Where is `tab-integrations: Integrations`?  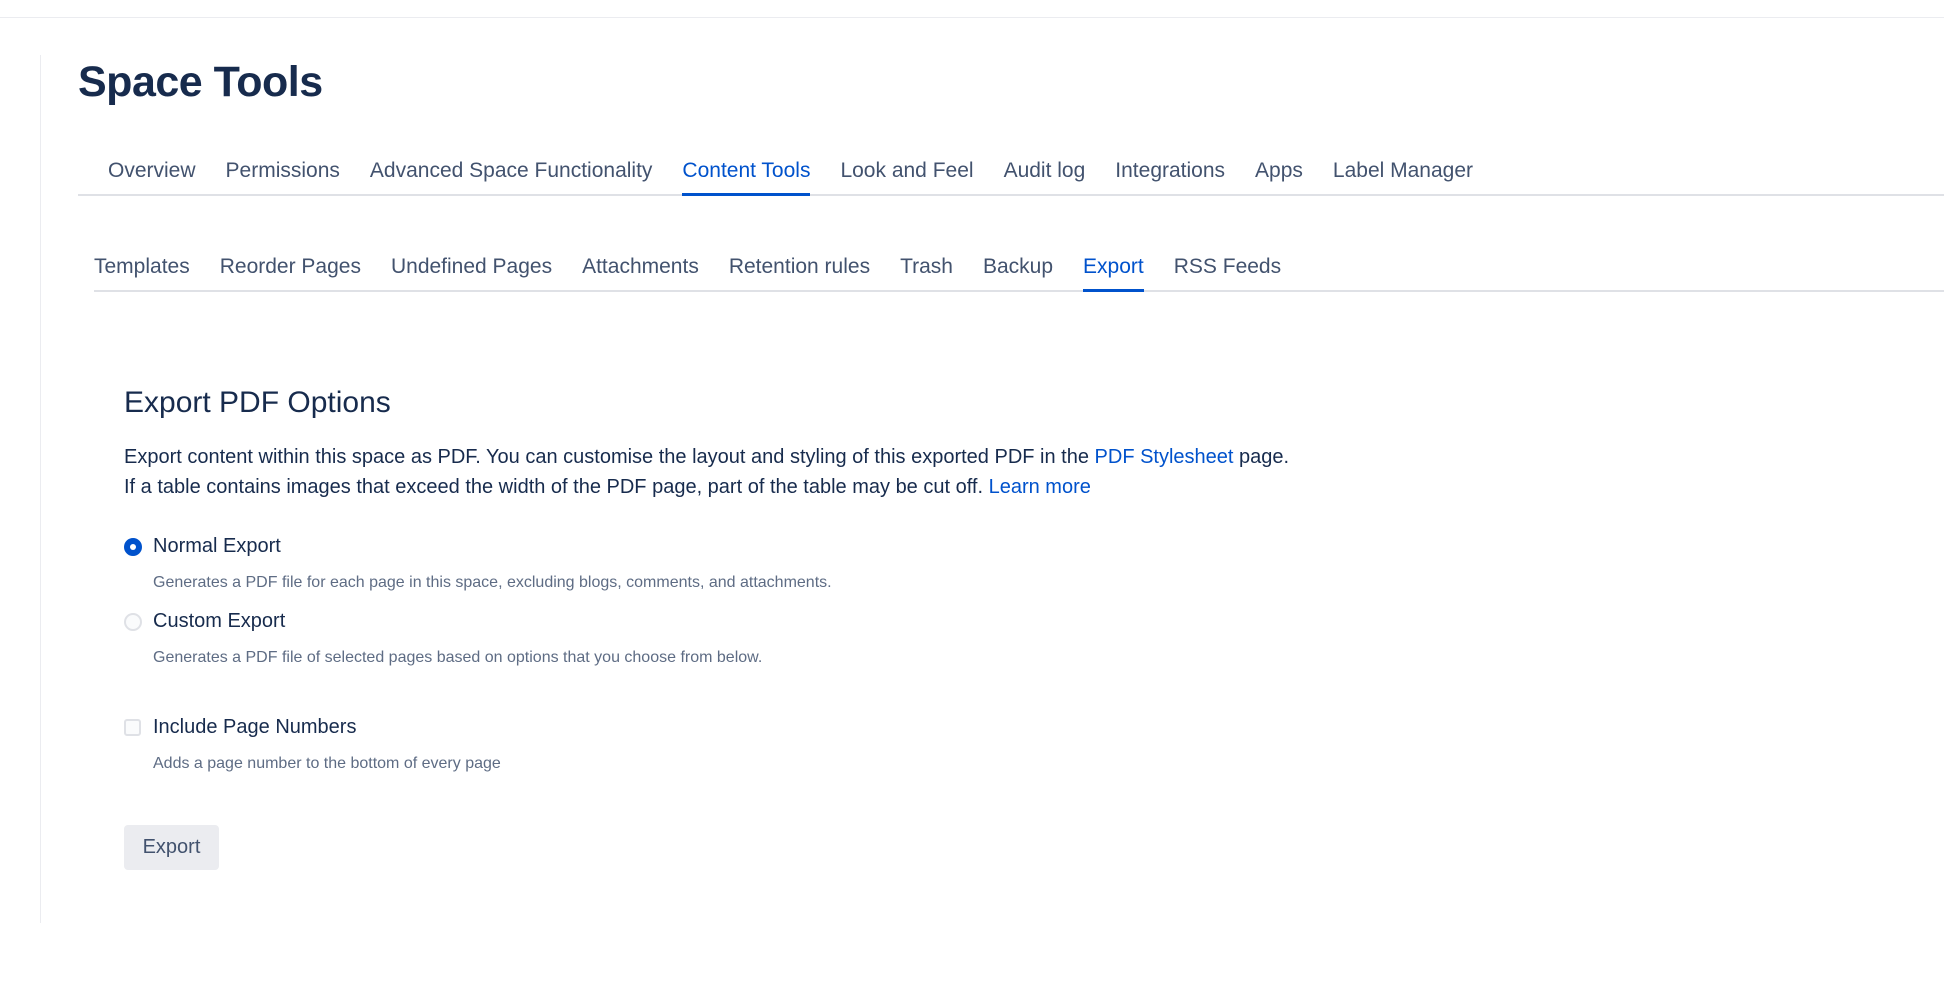 tab-integrations: Integrations is located at coordinates (1170, 177).